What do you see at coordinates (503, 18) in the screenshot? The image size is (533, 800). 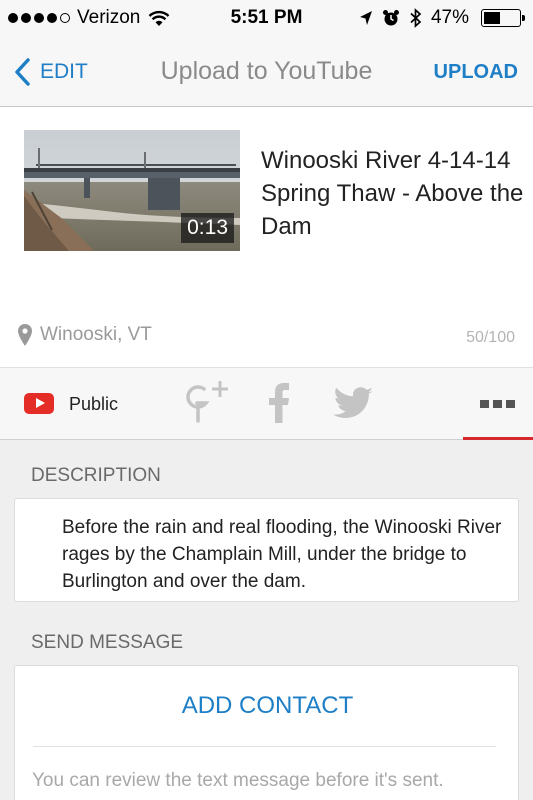 I see `battery-icon` at bounding box center [503, 18].